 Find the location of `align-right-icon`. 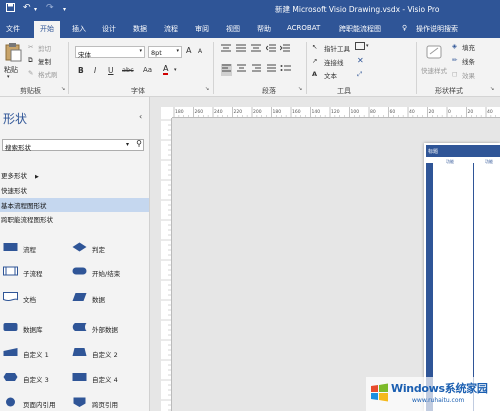

align-right-icon is located at coordinates (256, 70).